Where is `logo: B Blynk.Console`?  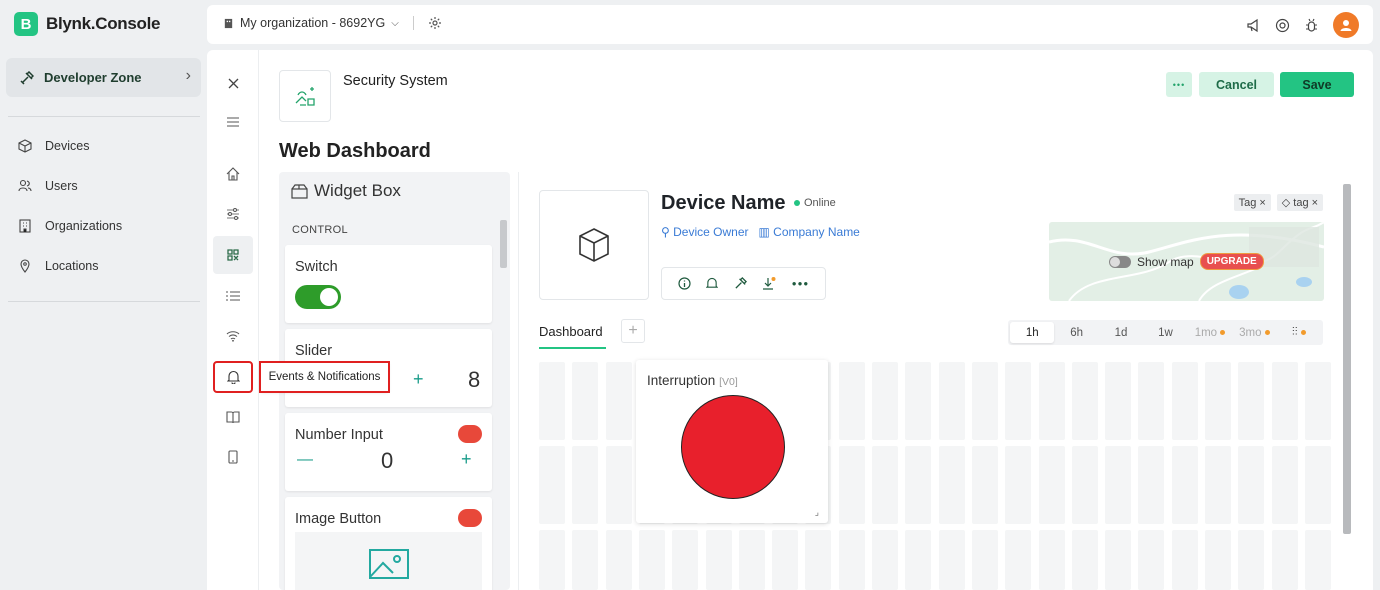 logo: B Blynk.Console is located at coordinates (87, 24).